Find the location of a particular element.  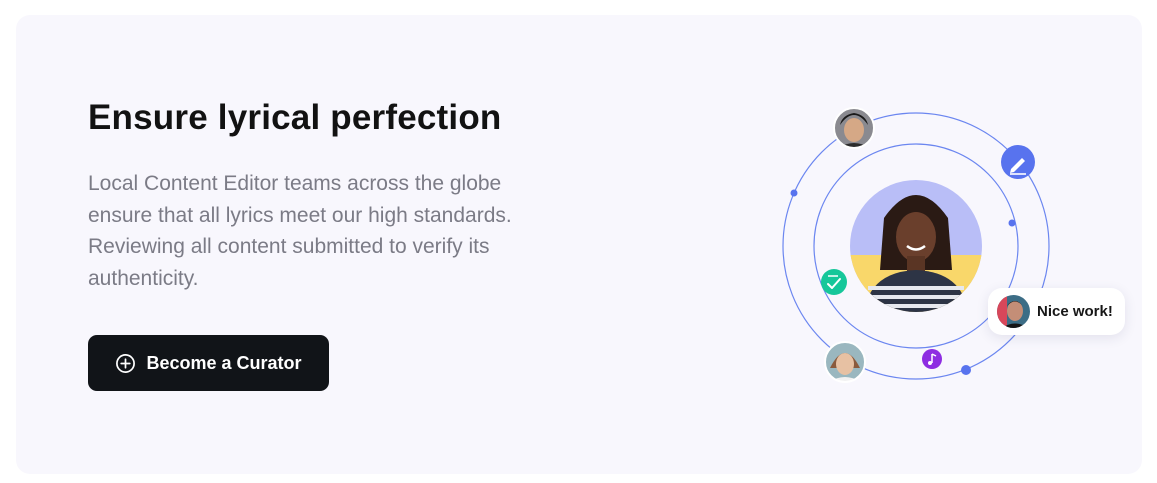

plus-circle-icon is located at coordinates (126, 363).